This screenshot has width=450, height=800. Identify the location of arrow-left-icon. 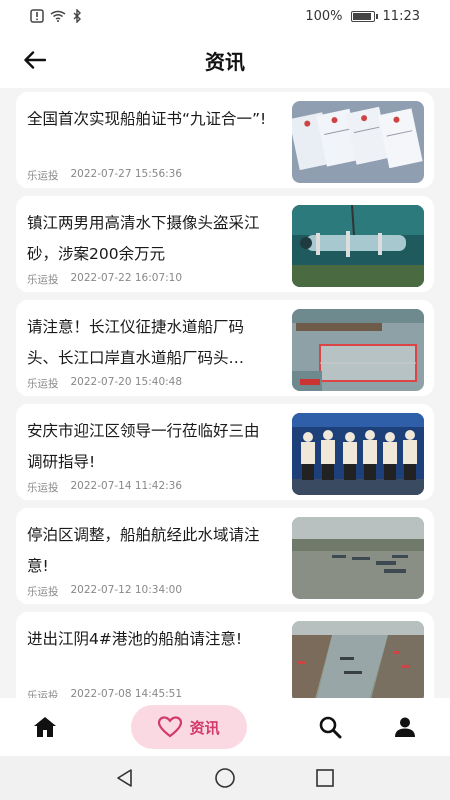
(35, 60).